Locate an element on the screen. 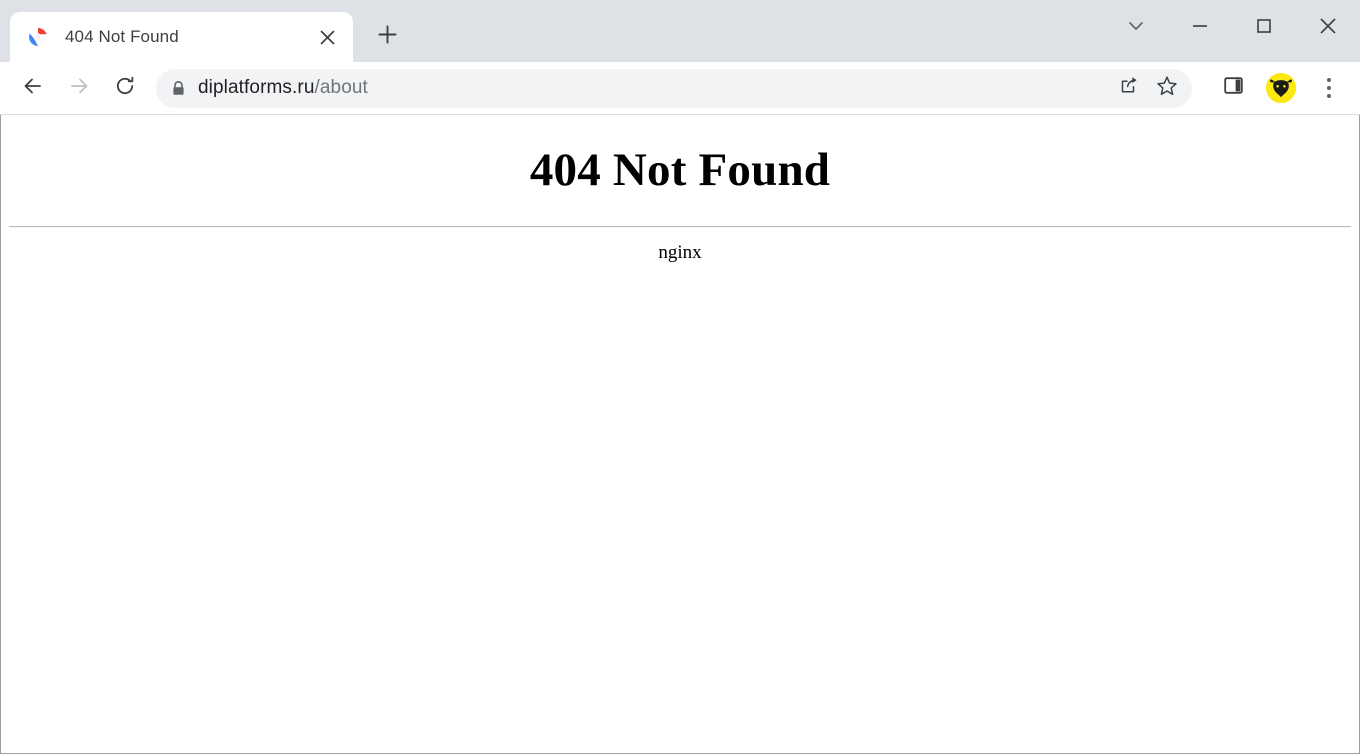  side-panel-button is located at coordinates (1233, 88).